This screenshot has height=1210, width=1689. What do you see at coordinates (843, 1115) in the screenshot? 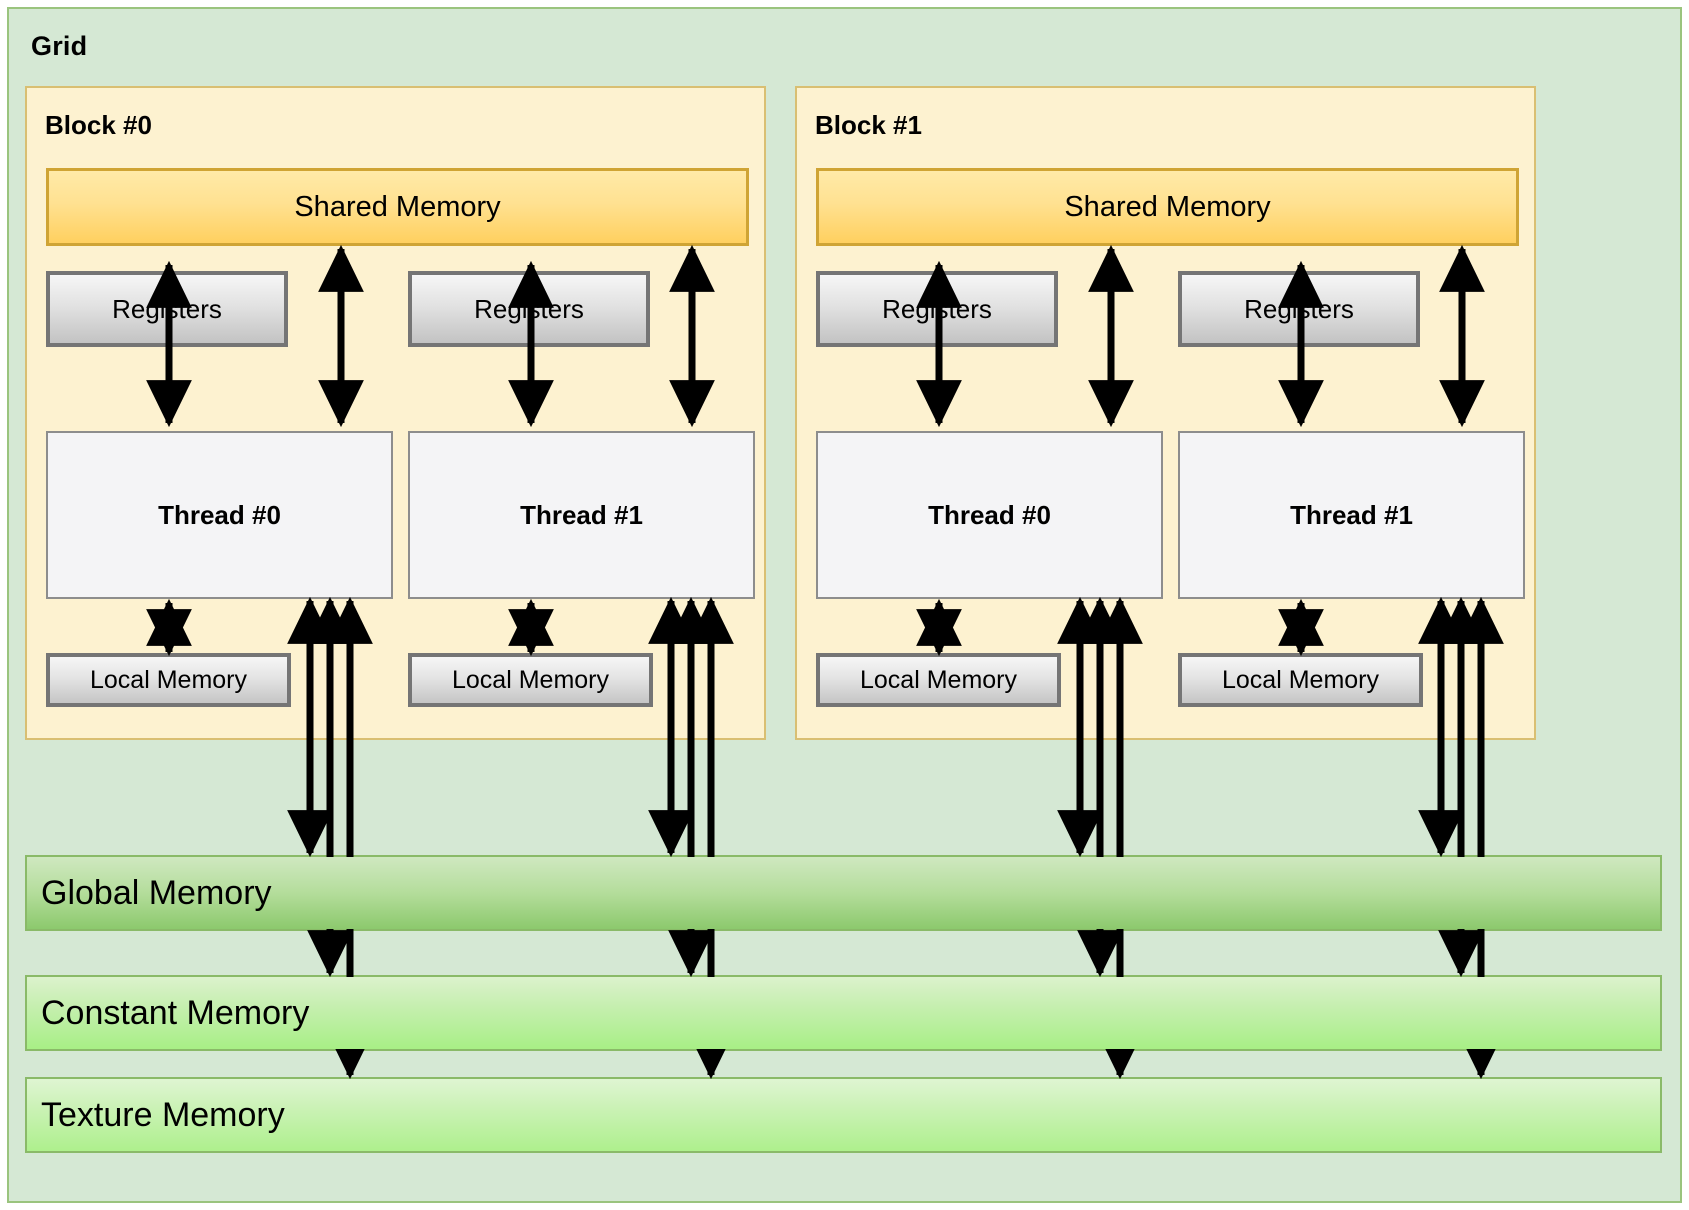
I see `texture-memory-bar: Texture Memory` at bounding box center [843, 1115].